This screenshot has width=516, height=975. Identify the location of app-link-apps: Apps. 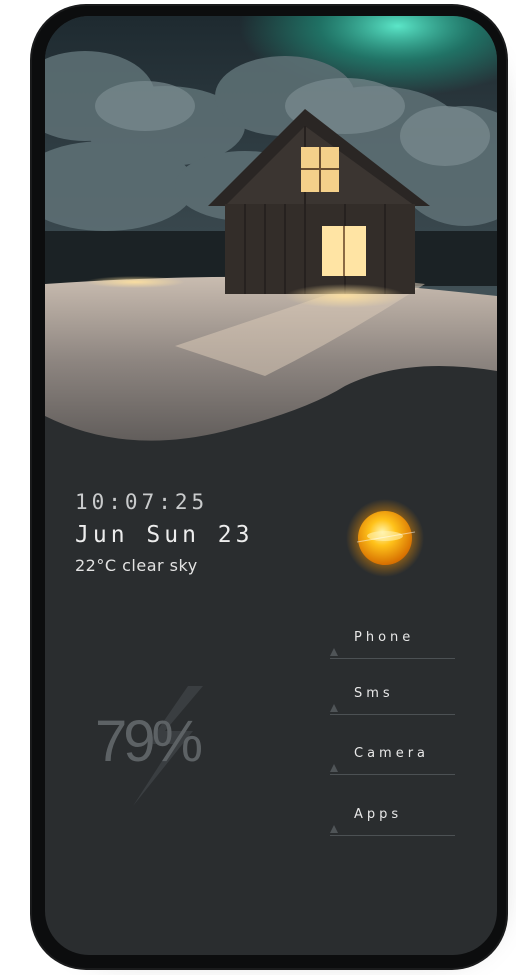
(392, 820).